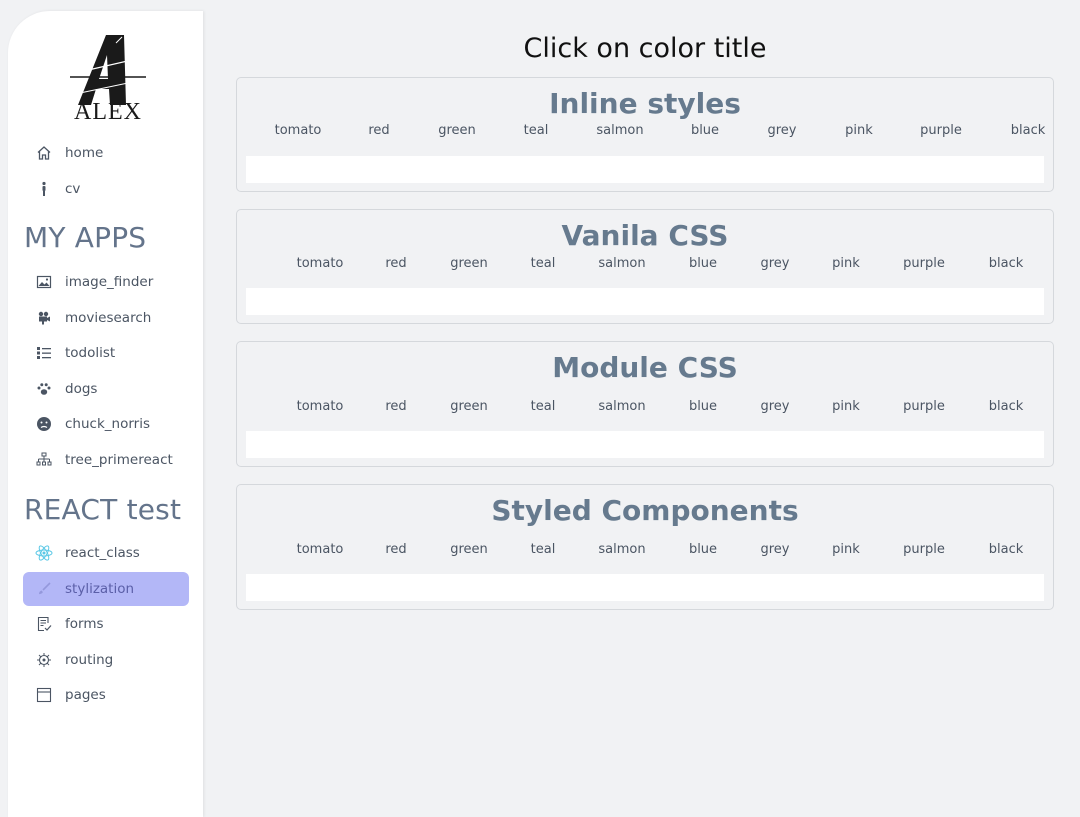 This screenshot has height=817, width=1080. Describe the element at coordinates (44, 624) in the screenshot. I see `form-icon` at that location.